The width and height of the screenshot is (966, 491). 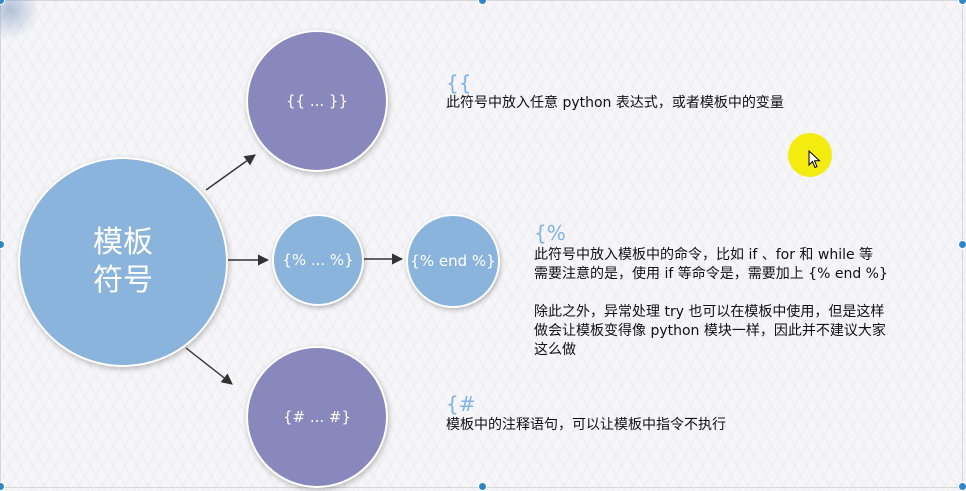 I want to click on node-command-tag: {% ... %}, so click(x=318, y=260).